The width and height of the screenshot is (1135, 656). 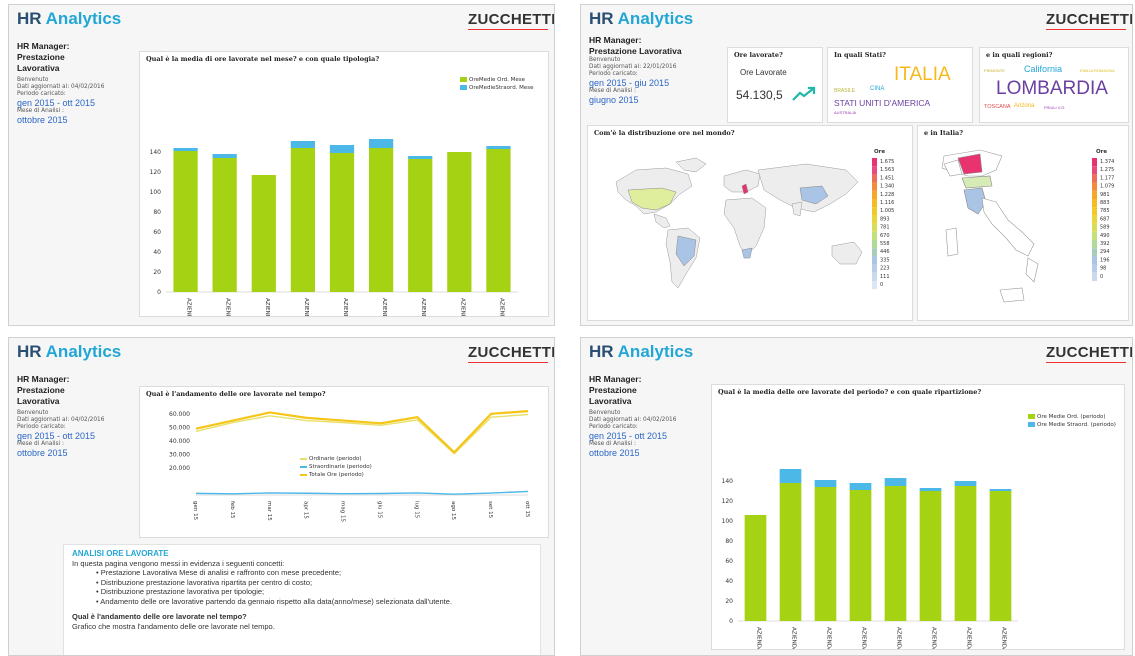 What do you see at coordinates (1097, 70) in the screenshot?
I see `word-emilia-romagna: EMILIA ROMAGNA` at bounding box center [1097, 70].